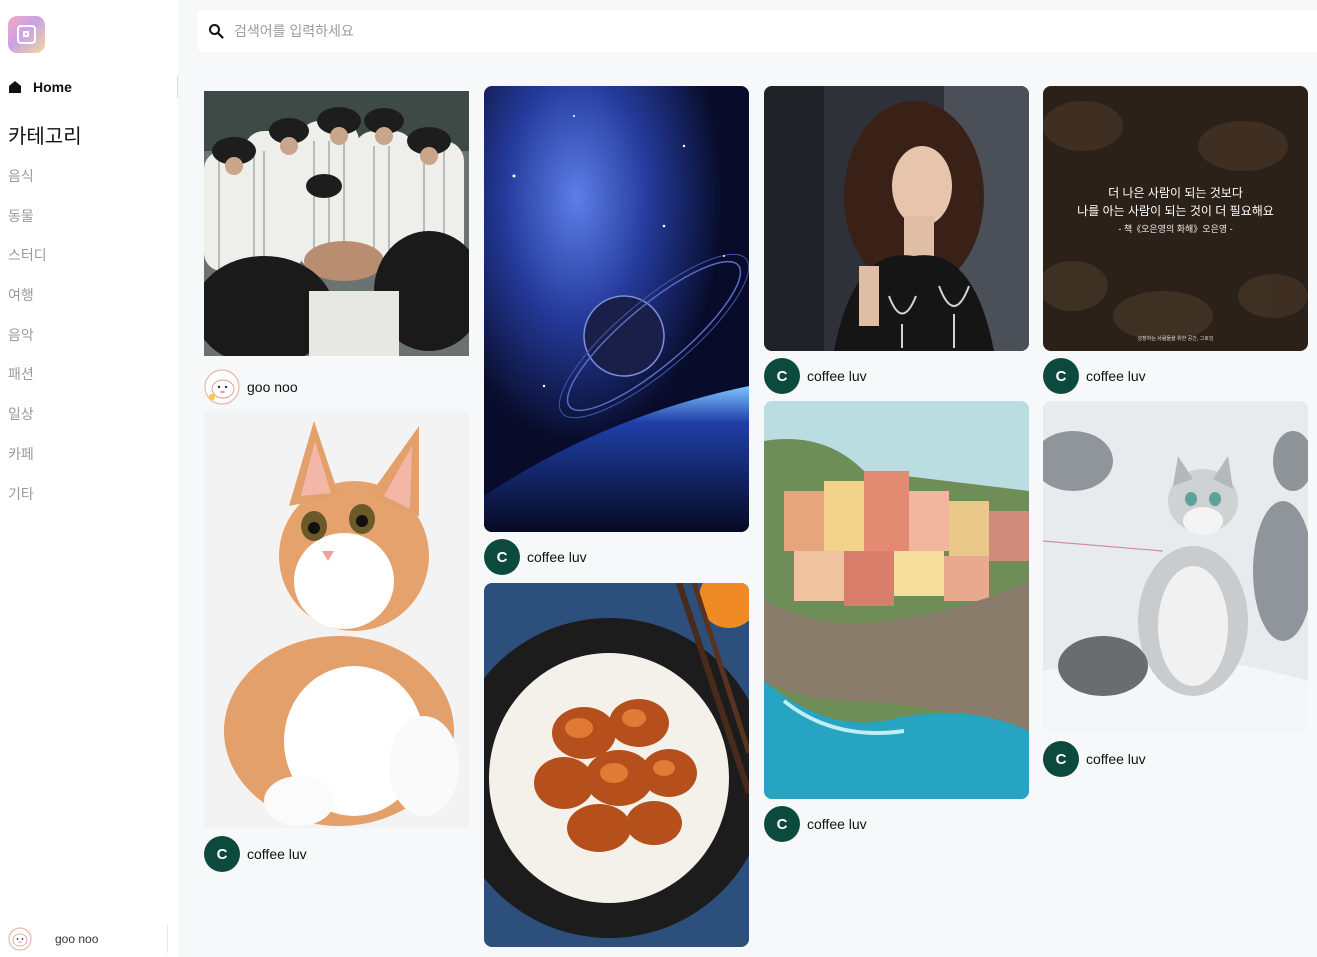  What do you see at coordinates (27, 424) in the screenshot?
I see `category-item-daily: 일상` at bounding box center [27, 424].